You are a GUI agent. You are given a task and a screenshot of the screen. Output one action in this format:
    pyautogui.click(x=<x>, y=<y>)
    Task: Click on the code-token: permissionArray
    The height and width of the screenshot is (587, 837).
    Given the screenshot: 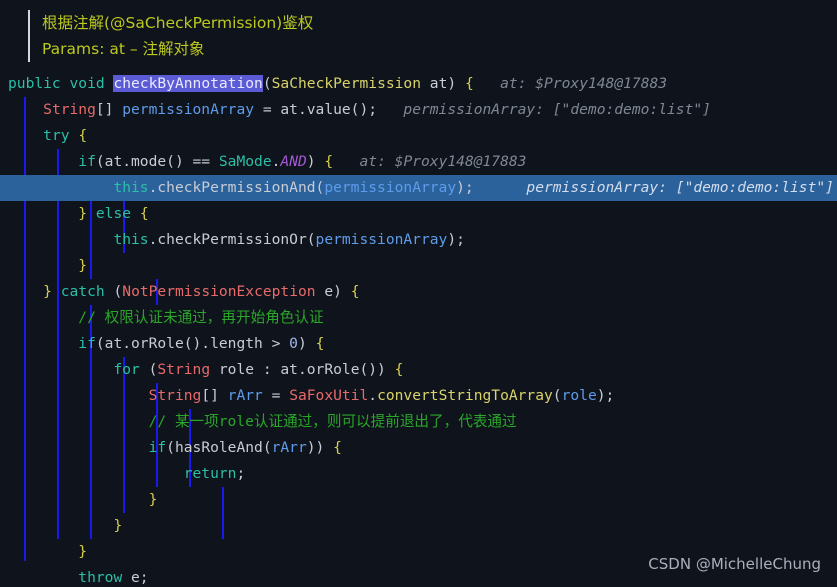 What is the action you would take?
    pyautogui.click(x=188, y=109)
    